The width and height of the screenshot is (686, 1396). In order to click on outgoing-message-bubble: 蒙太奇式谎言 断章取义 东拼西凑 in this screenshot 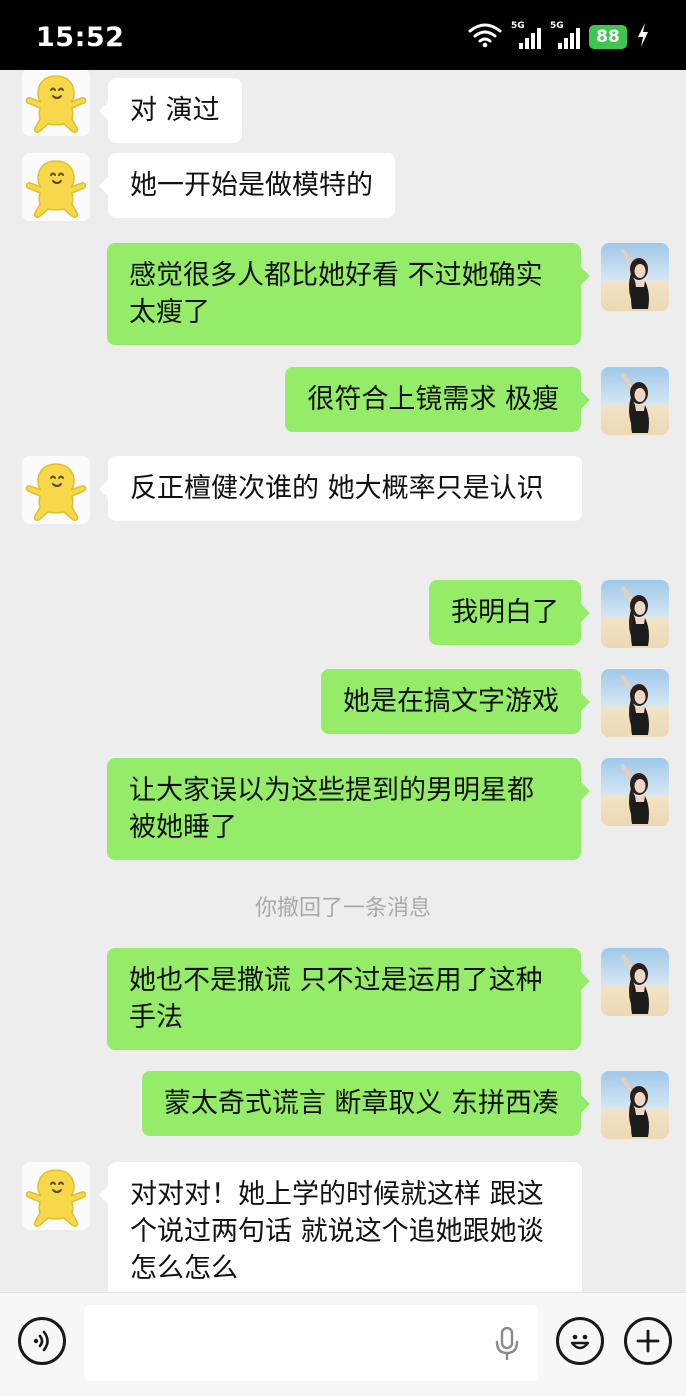, I will do `click(366, 1103)`.